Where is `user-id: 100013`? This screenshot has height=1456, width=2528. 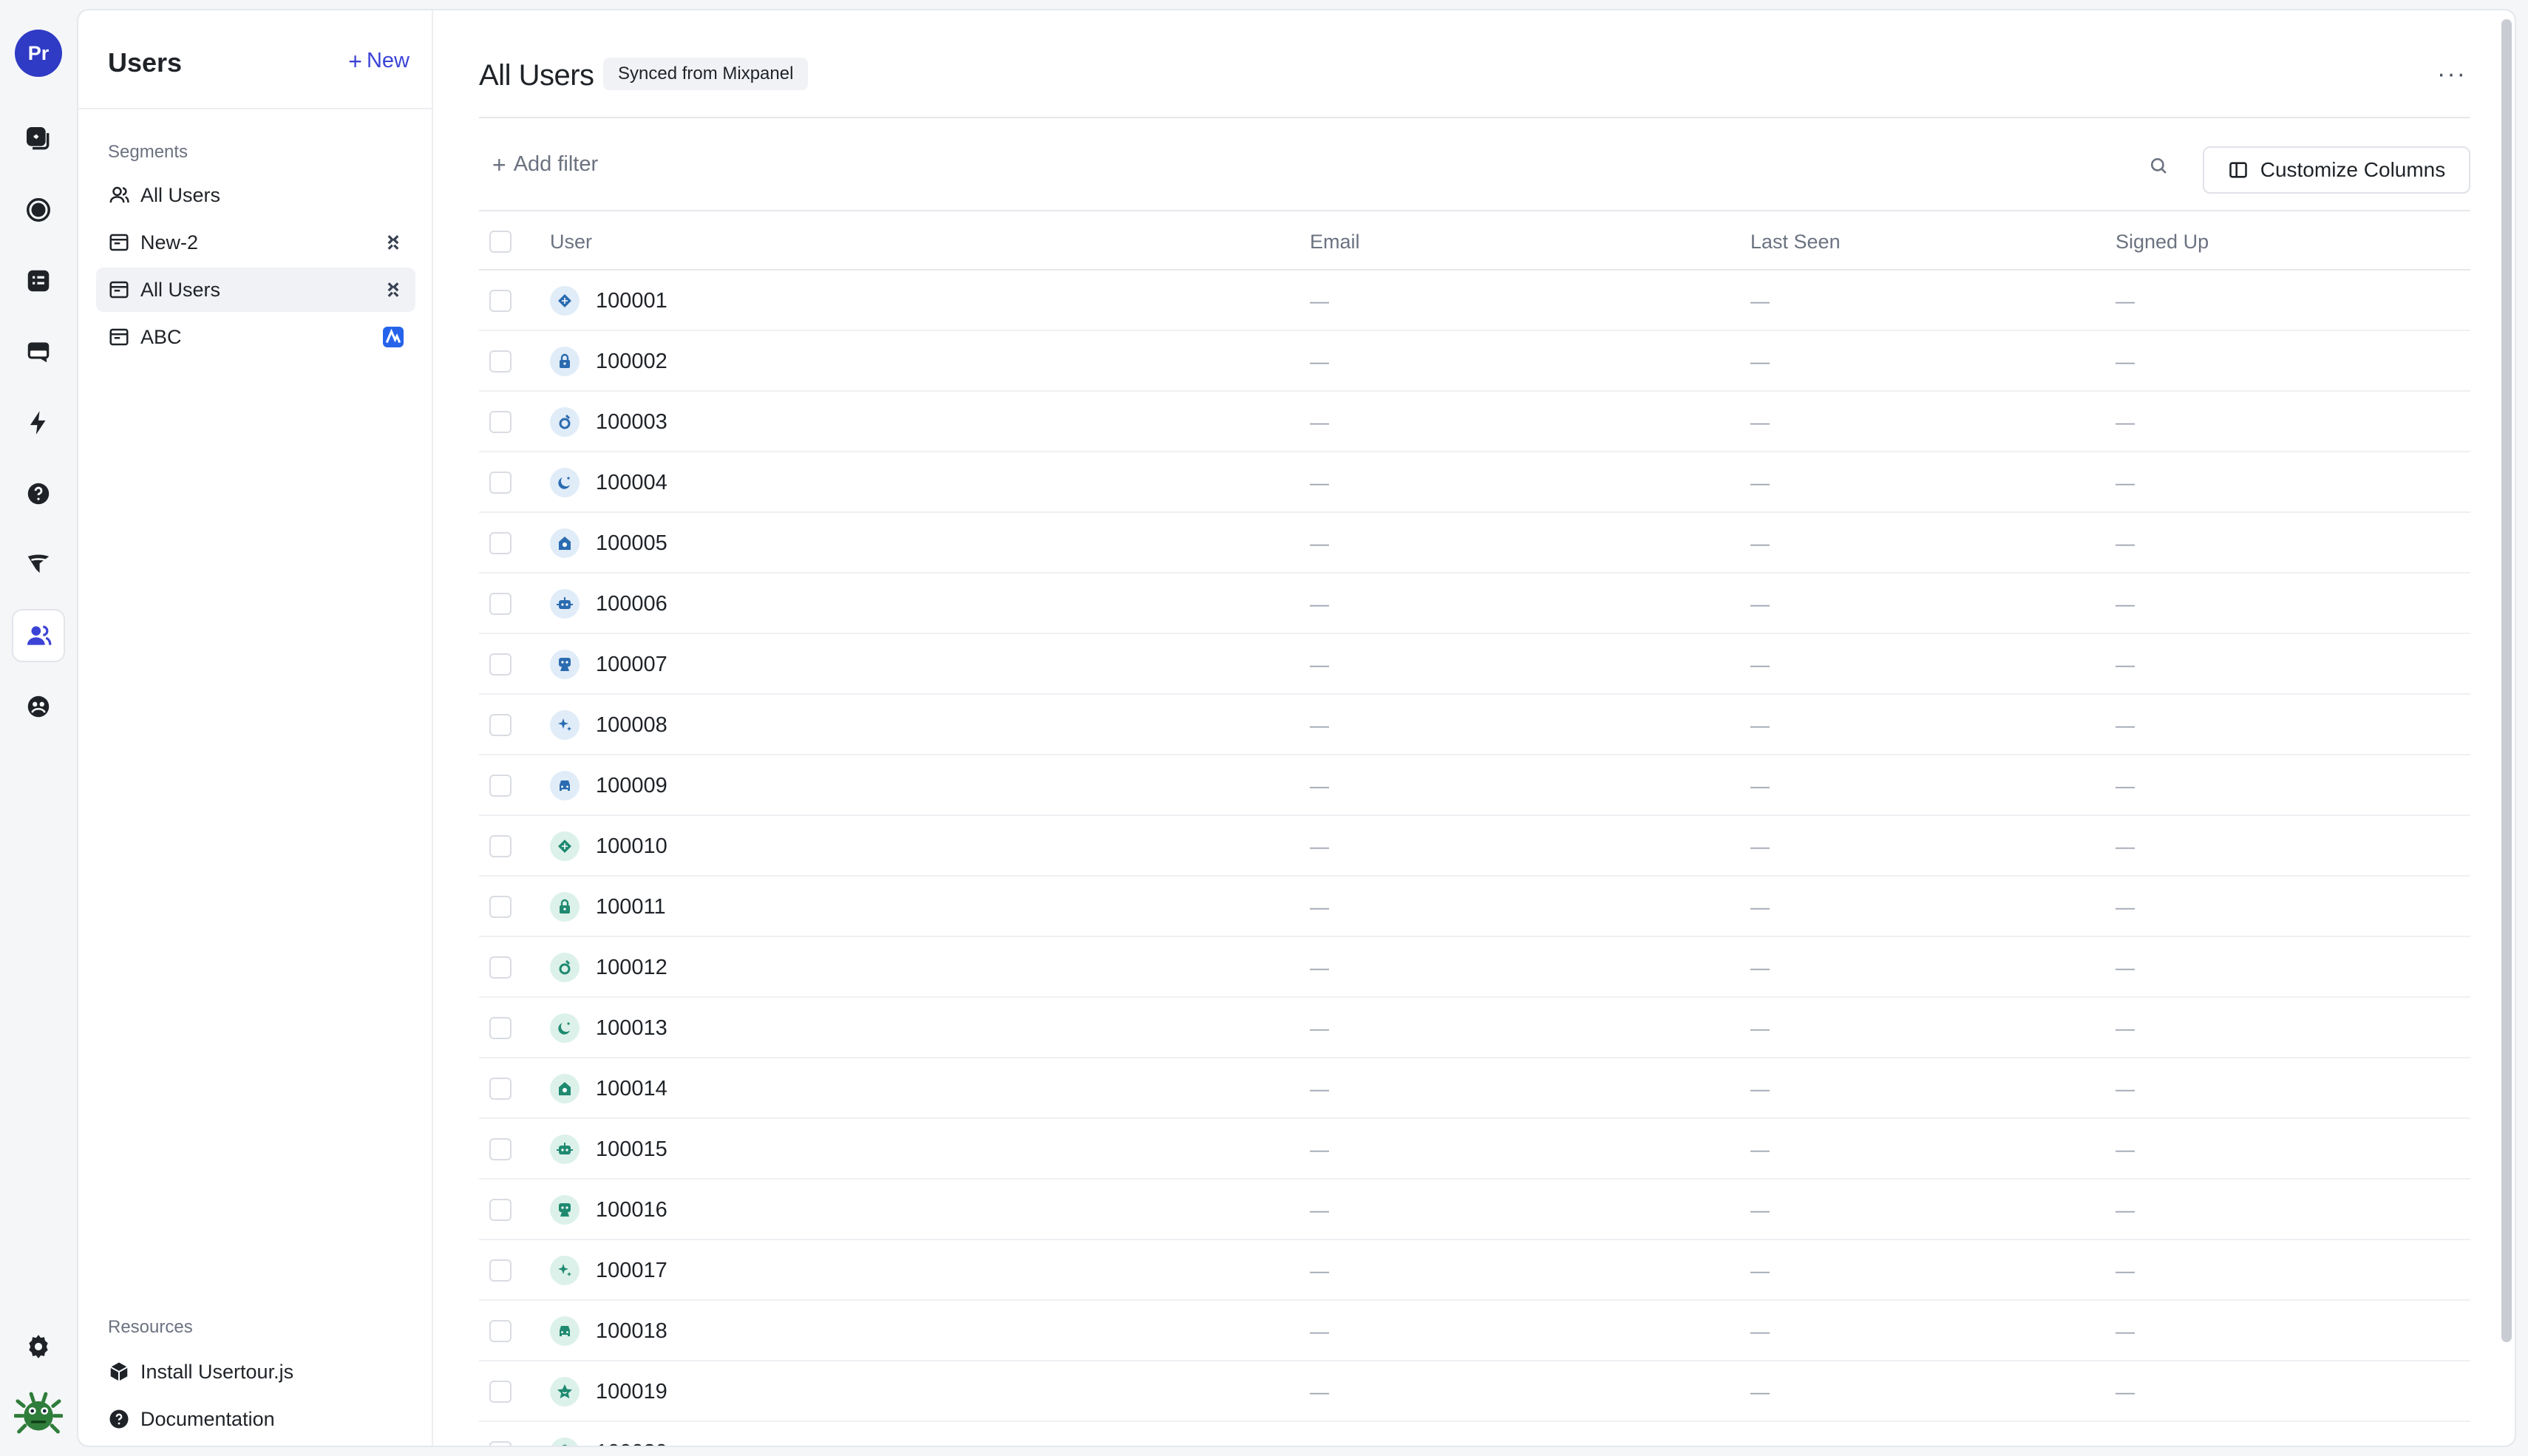 user-id: 100013 is located at coordinates (632, 1028).